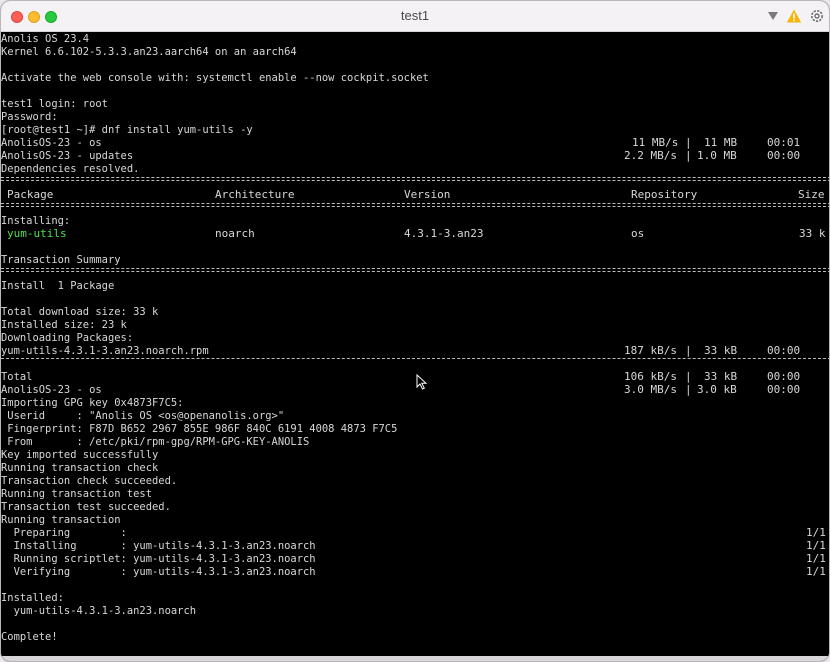 The height and width of the screenshot is (662, 830). What do you see at coordinates (77, 493) in the screenshot?
I see `terminal-line: Running transaction test` at bounding box center [77, 493].